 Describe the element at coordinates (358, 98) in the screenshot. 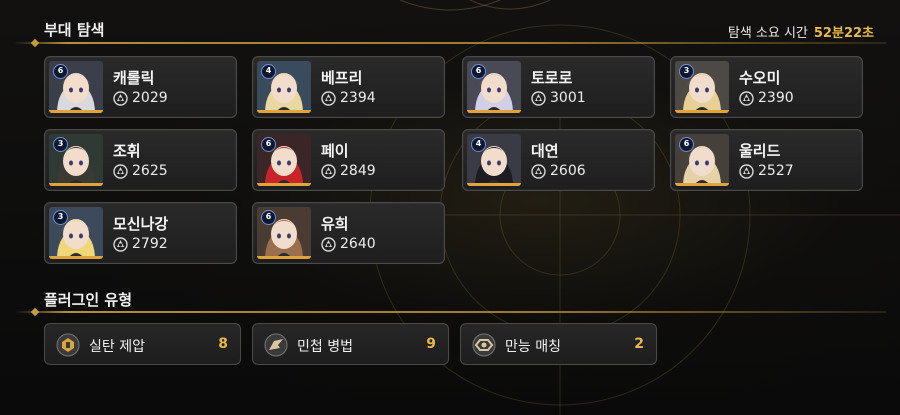

I see `combat-power-value: 2394` at that location.